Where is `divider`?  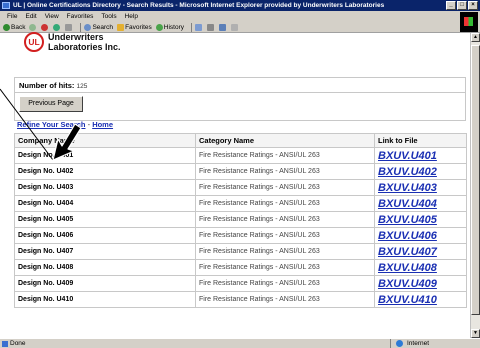 divider is located at coordinates (240, 92).